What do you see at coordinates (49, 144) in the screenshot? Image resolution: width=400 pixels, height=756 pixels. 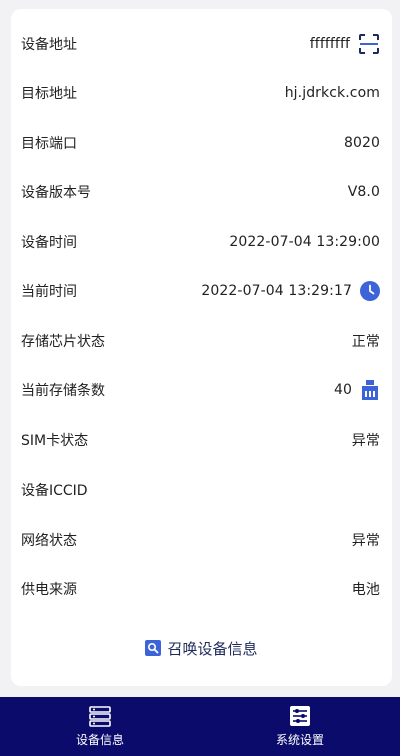 I see `row-label: 目标端口` at bounding box center [49, 144].